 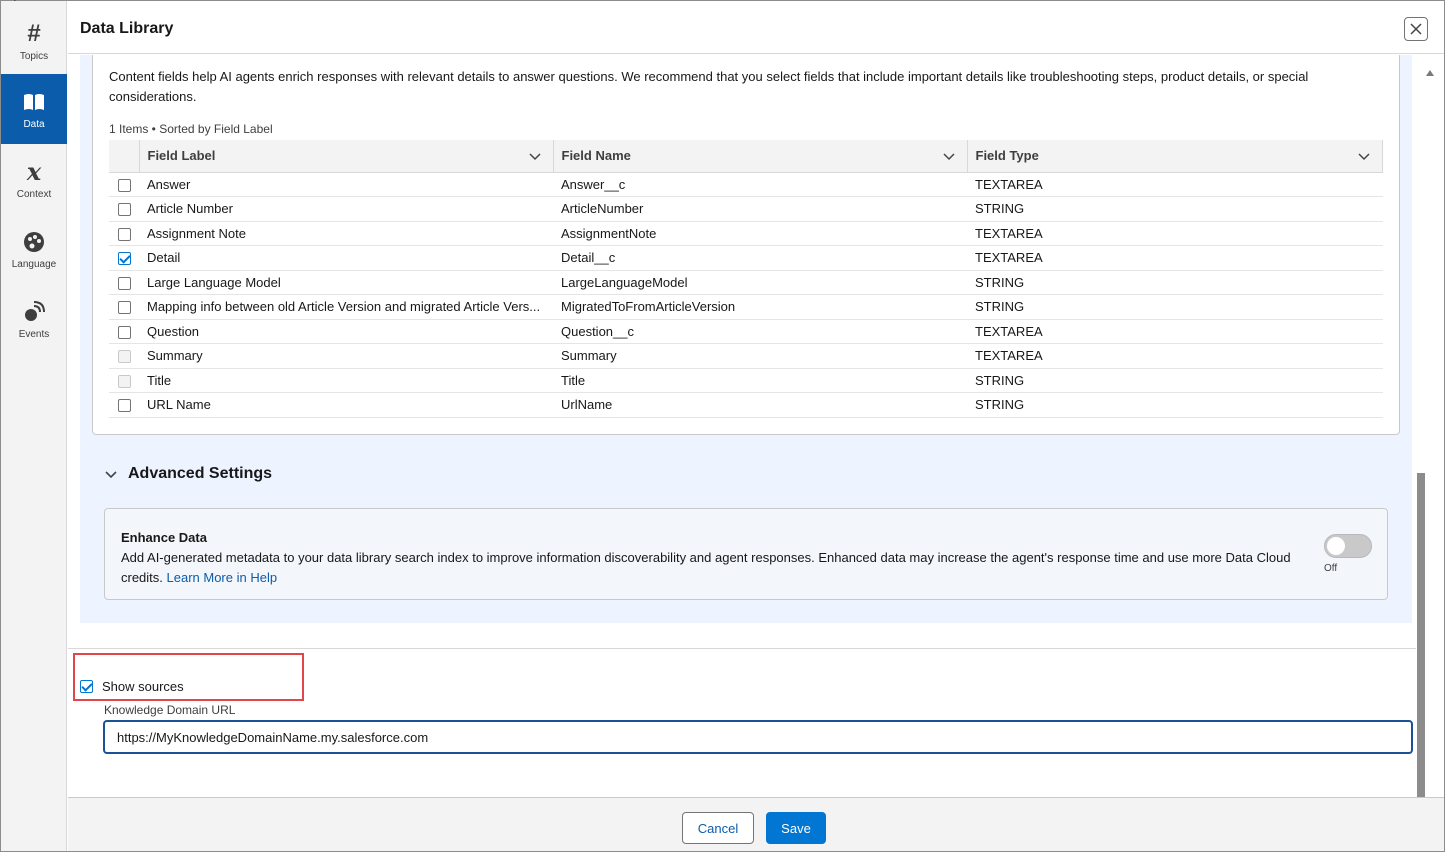 I want to click on table-row: Detail Detail__c TEXTAREA, so click(x=746, y=258).